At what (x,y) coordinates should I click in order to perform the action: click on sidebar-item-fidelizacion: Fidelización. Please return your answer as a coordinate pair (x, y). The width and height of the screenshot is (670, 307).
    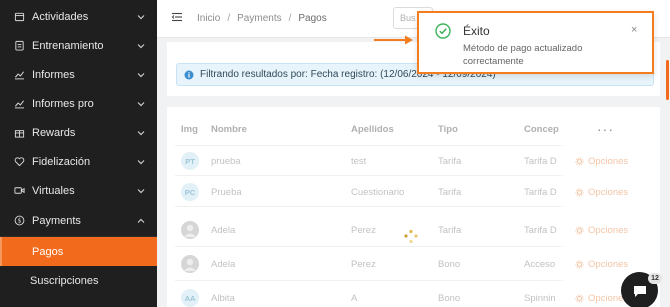
    Looking at the image, I should click on (78, 161).